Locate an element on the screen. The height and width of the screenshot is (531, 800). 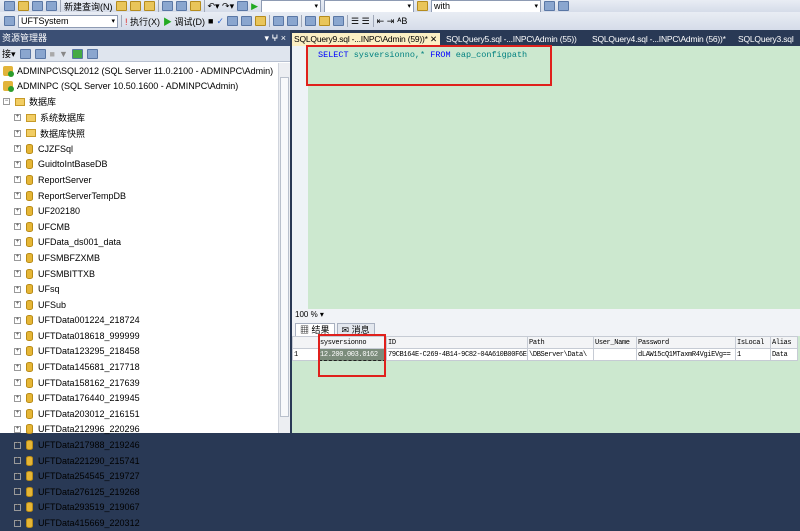
tab-sqlquery3: SQLQuery3.sql is located at coordinates (766, 39).